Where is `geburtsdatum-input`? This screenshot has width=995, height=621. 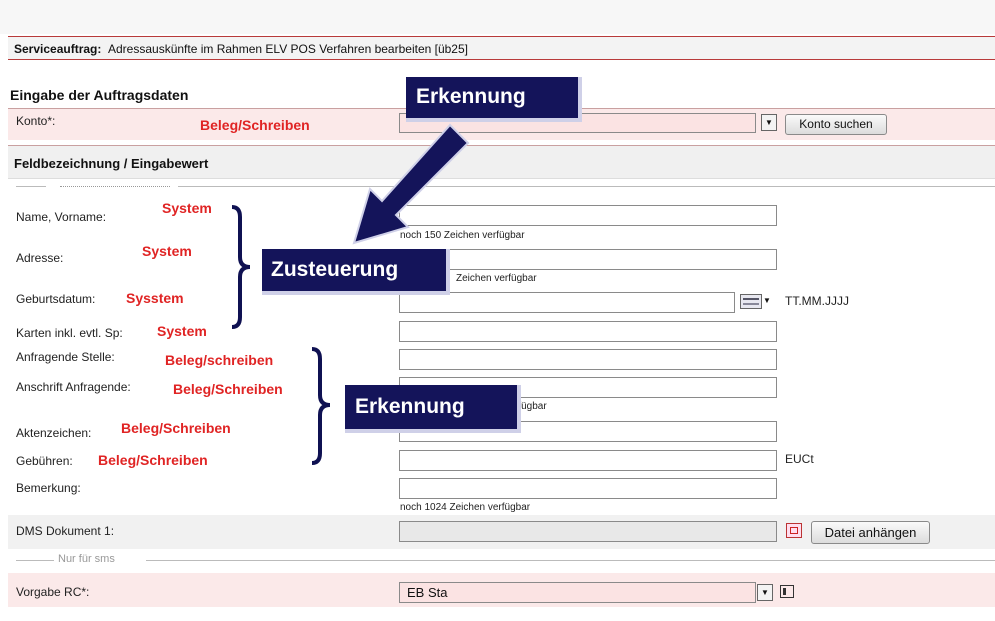
geburtsdatum-input is located at coordinates (567, 302).